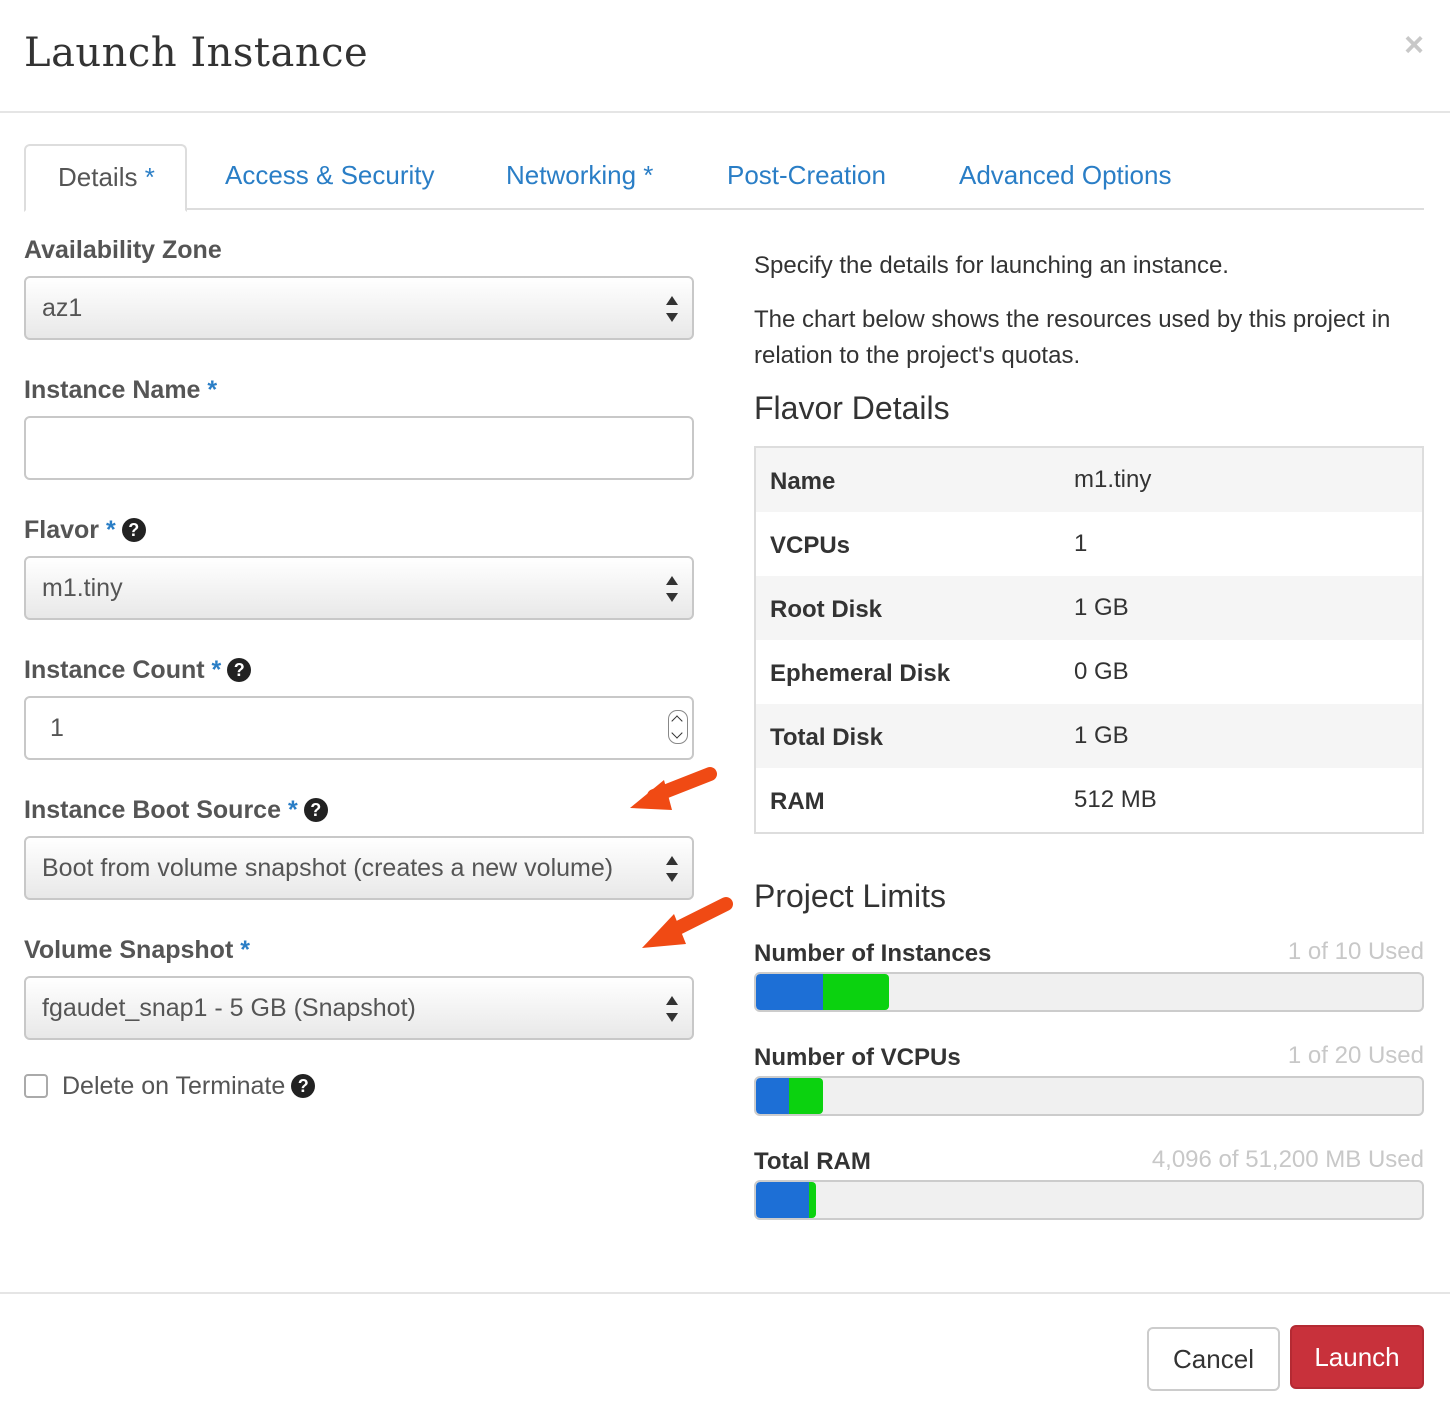  What do you see at coordinates (137, 950) in the screenshot?
I see `volume-snapshot-label: Volume Snapshot *` at bounding box center [137, 950].